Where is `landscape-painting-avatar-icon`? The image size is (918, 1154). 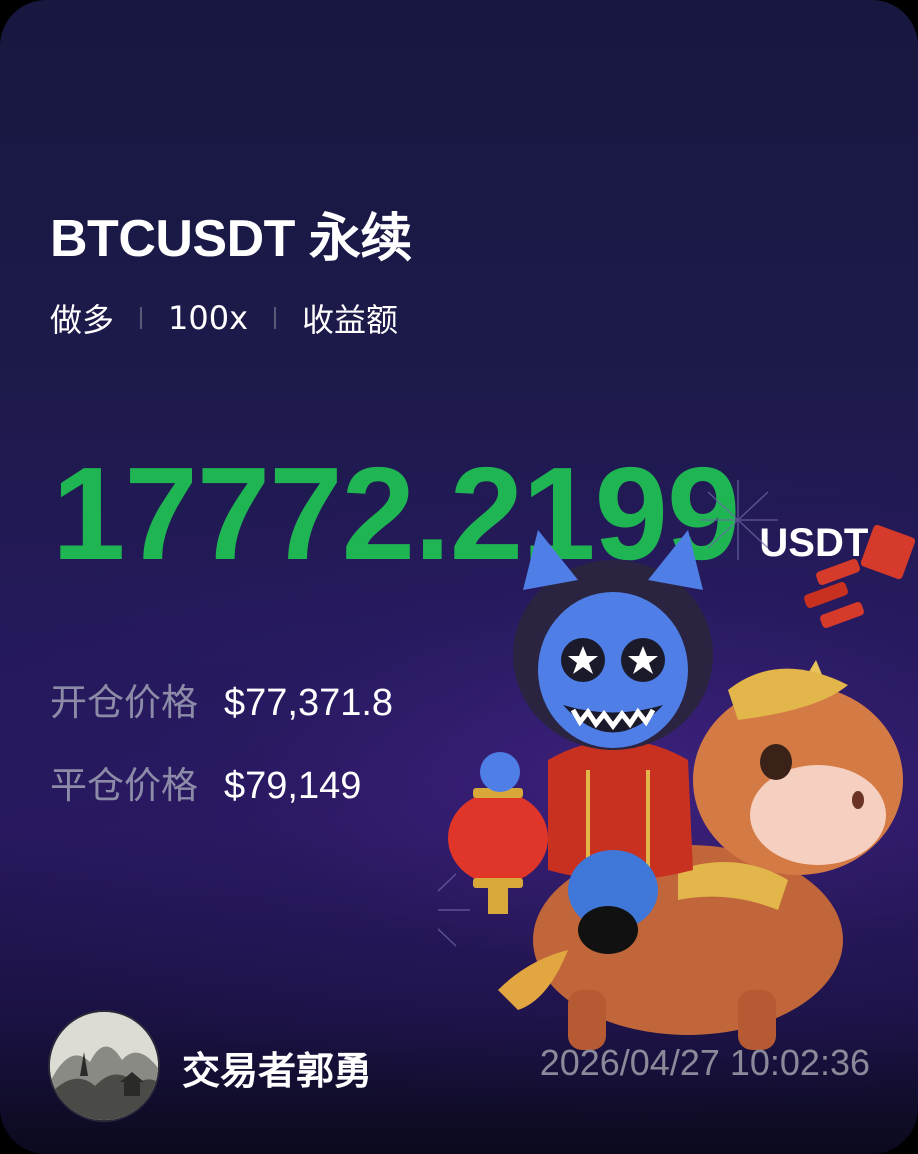 landscape-painting-avatar-icon is located at coordinates (104, 1066).